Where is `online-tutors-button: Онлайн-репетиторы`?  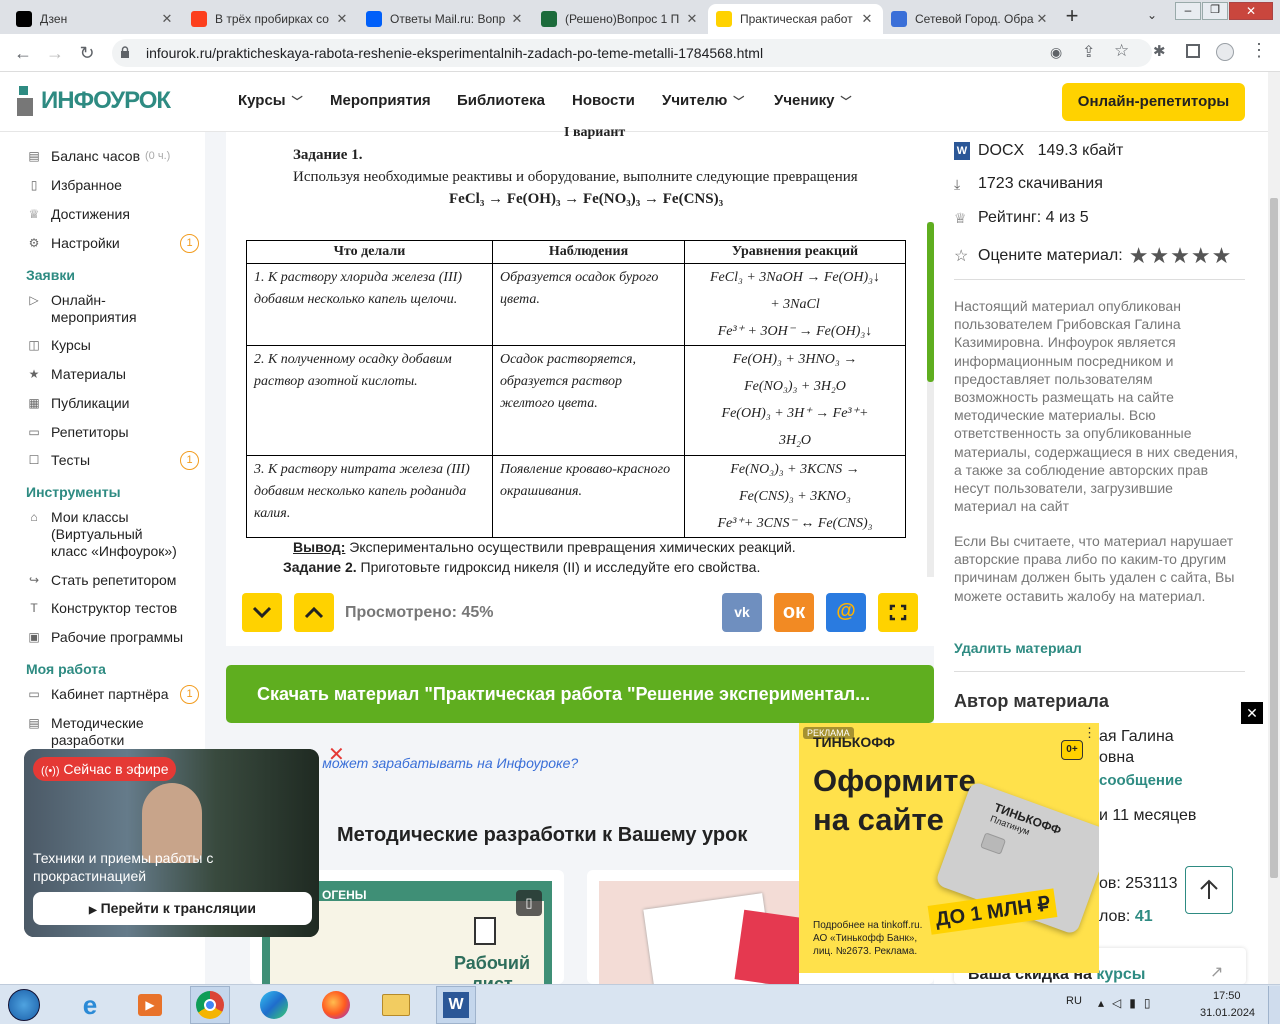
online-tutors-button: Онлайн-репетиторы is located at coordinates (1153, 102).